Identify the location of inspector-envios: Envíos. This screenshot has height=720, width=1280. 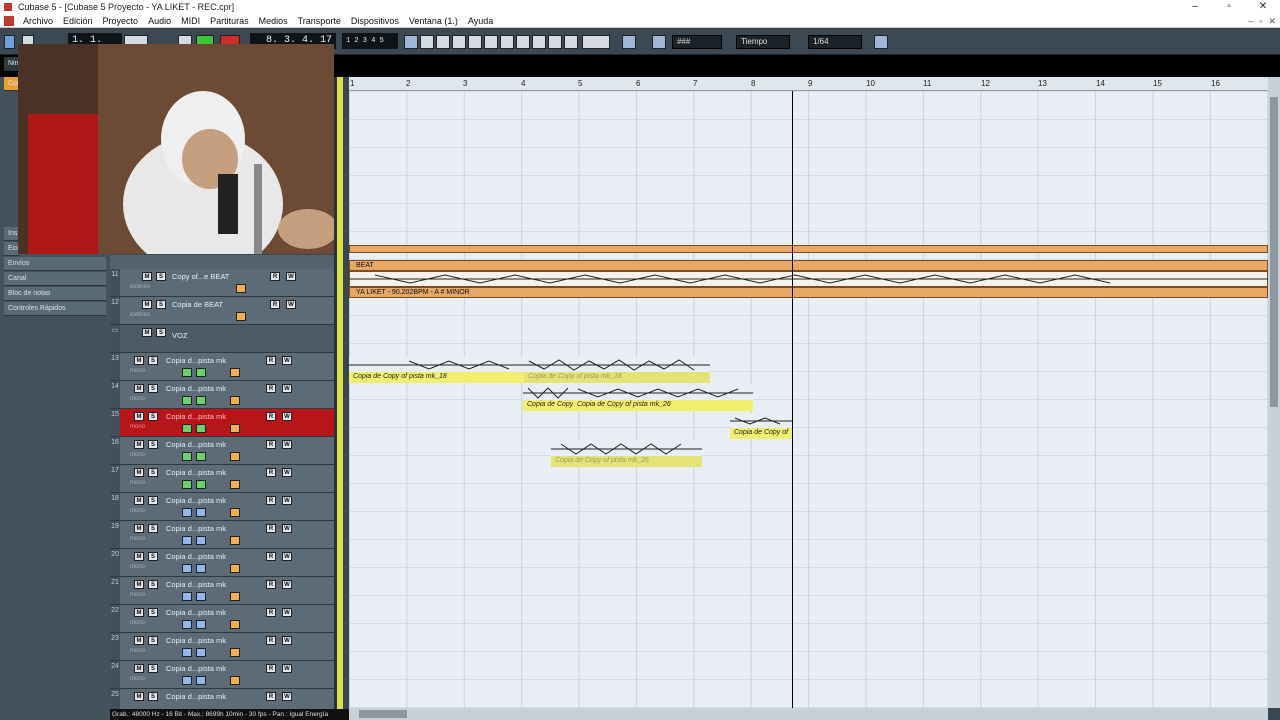
(55, 264).